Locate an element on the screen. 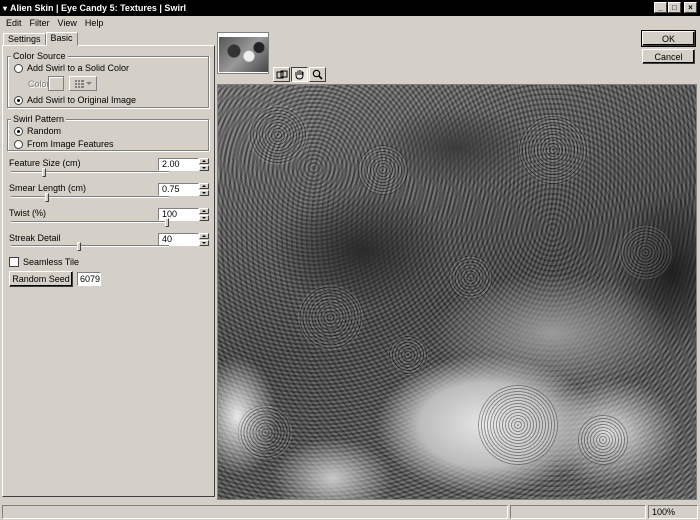  smear-length-spinner is located at coordinates (204, 189).